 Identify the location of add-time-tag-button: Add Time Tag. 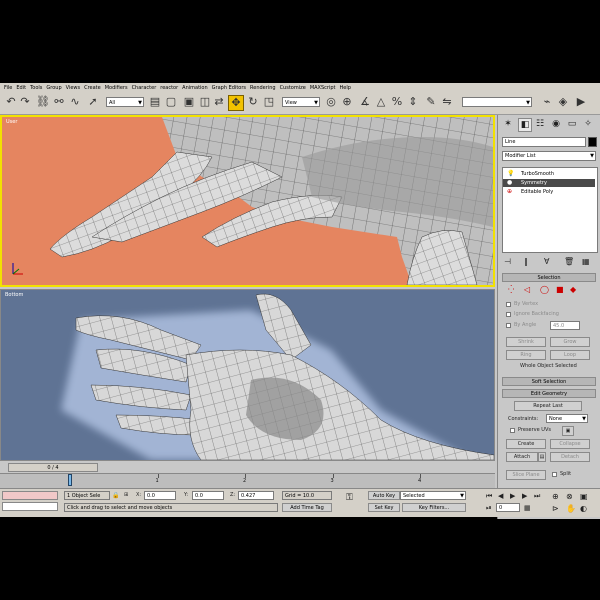
(307, 507).